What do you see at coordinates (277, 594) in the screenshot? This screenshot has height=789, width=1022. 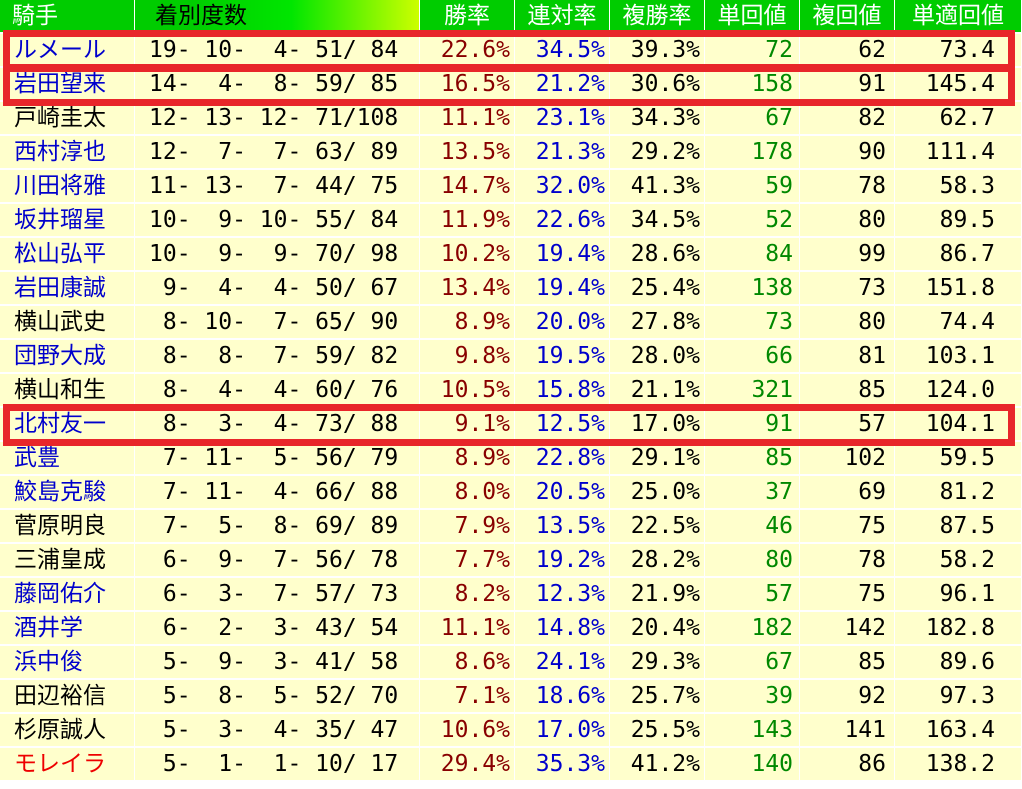 I see `finish-record: 6- 3- 7- 57/ 73` at bounding box center [277, 594].